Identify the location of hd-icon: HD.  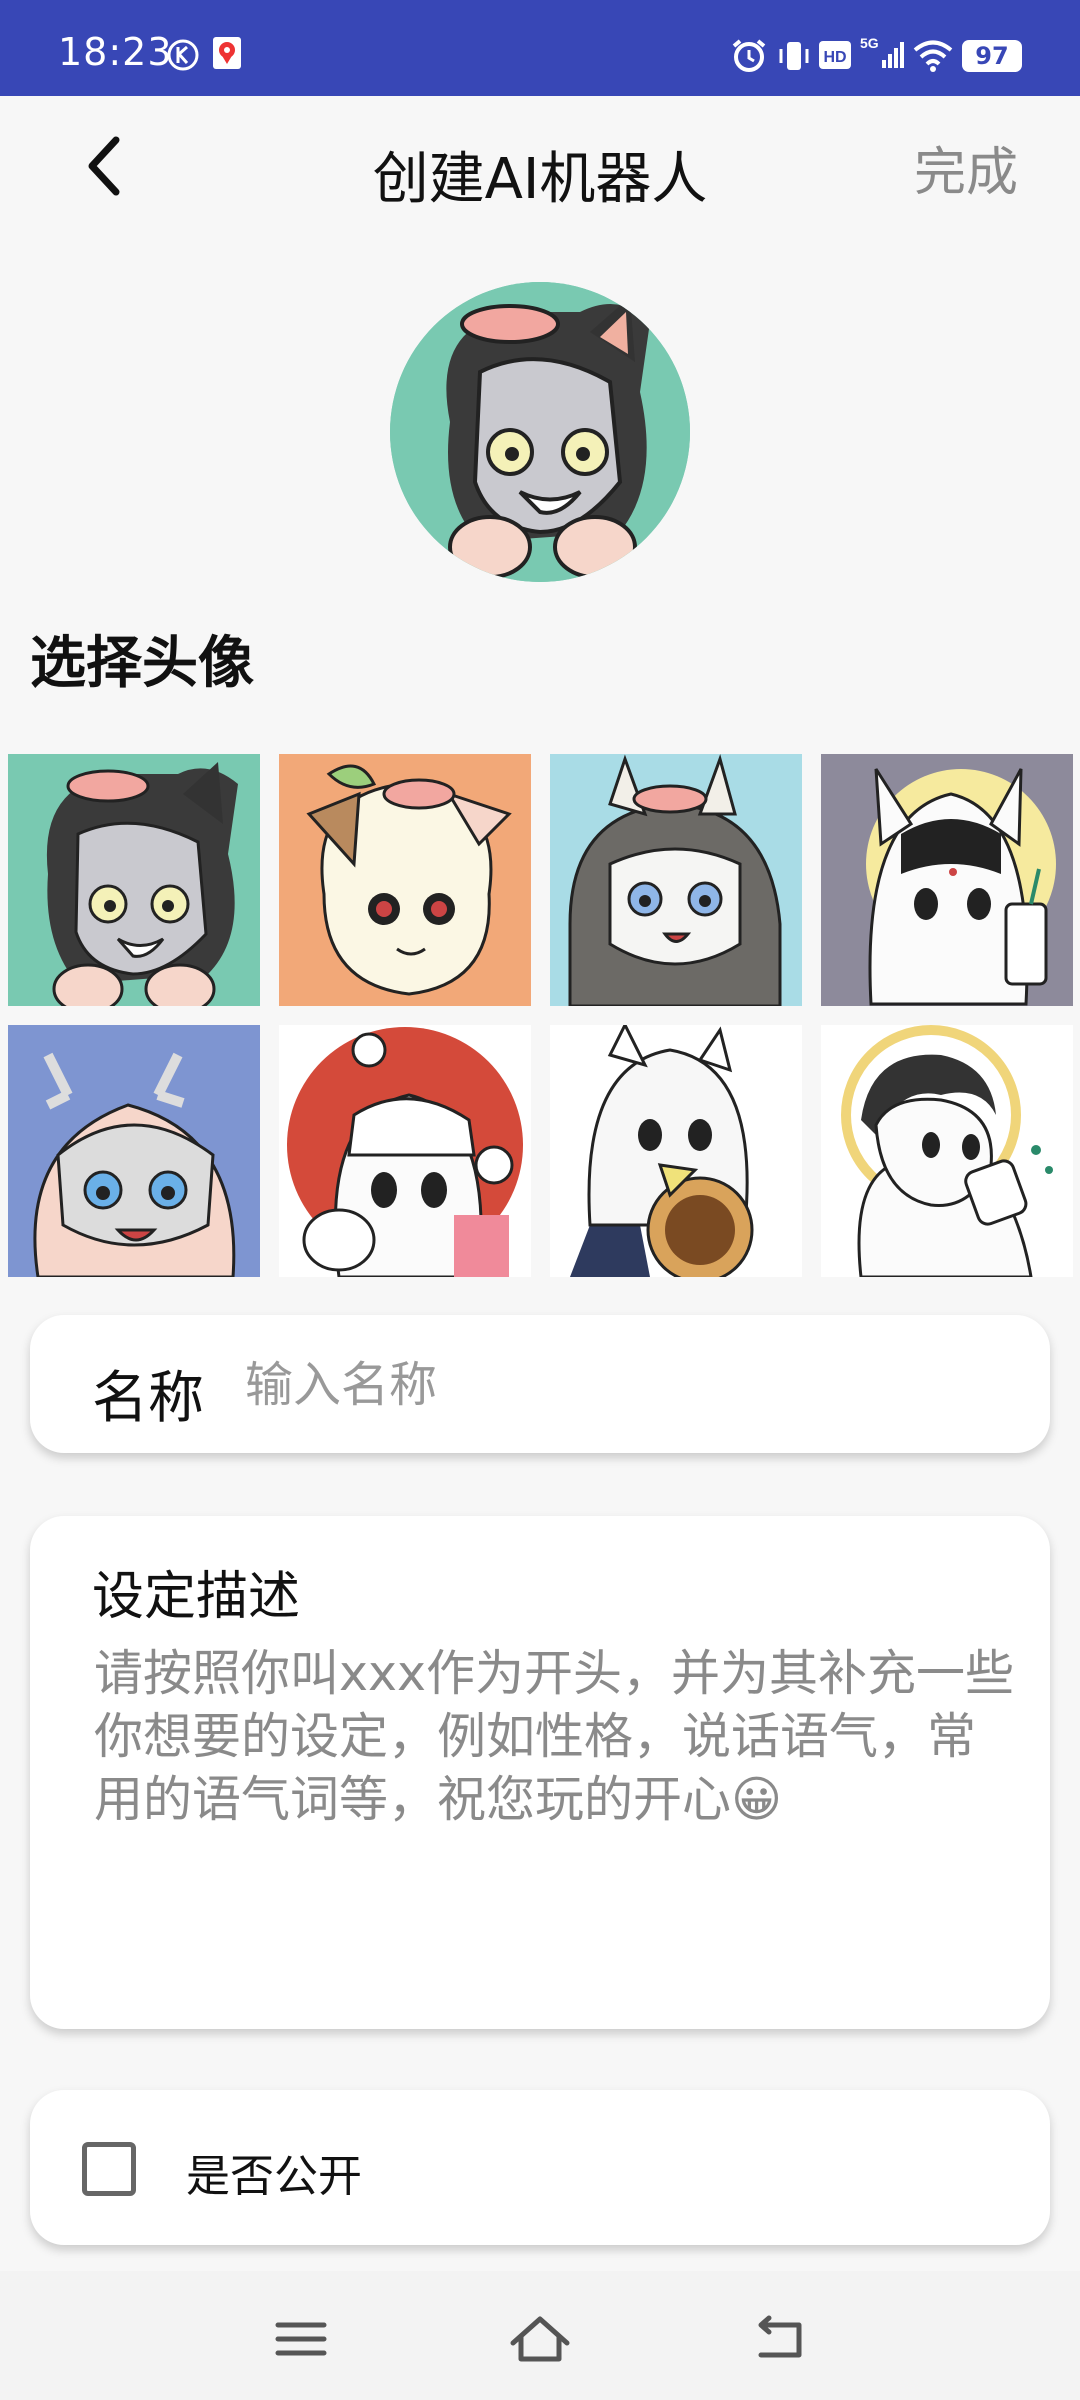
(835, 55).